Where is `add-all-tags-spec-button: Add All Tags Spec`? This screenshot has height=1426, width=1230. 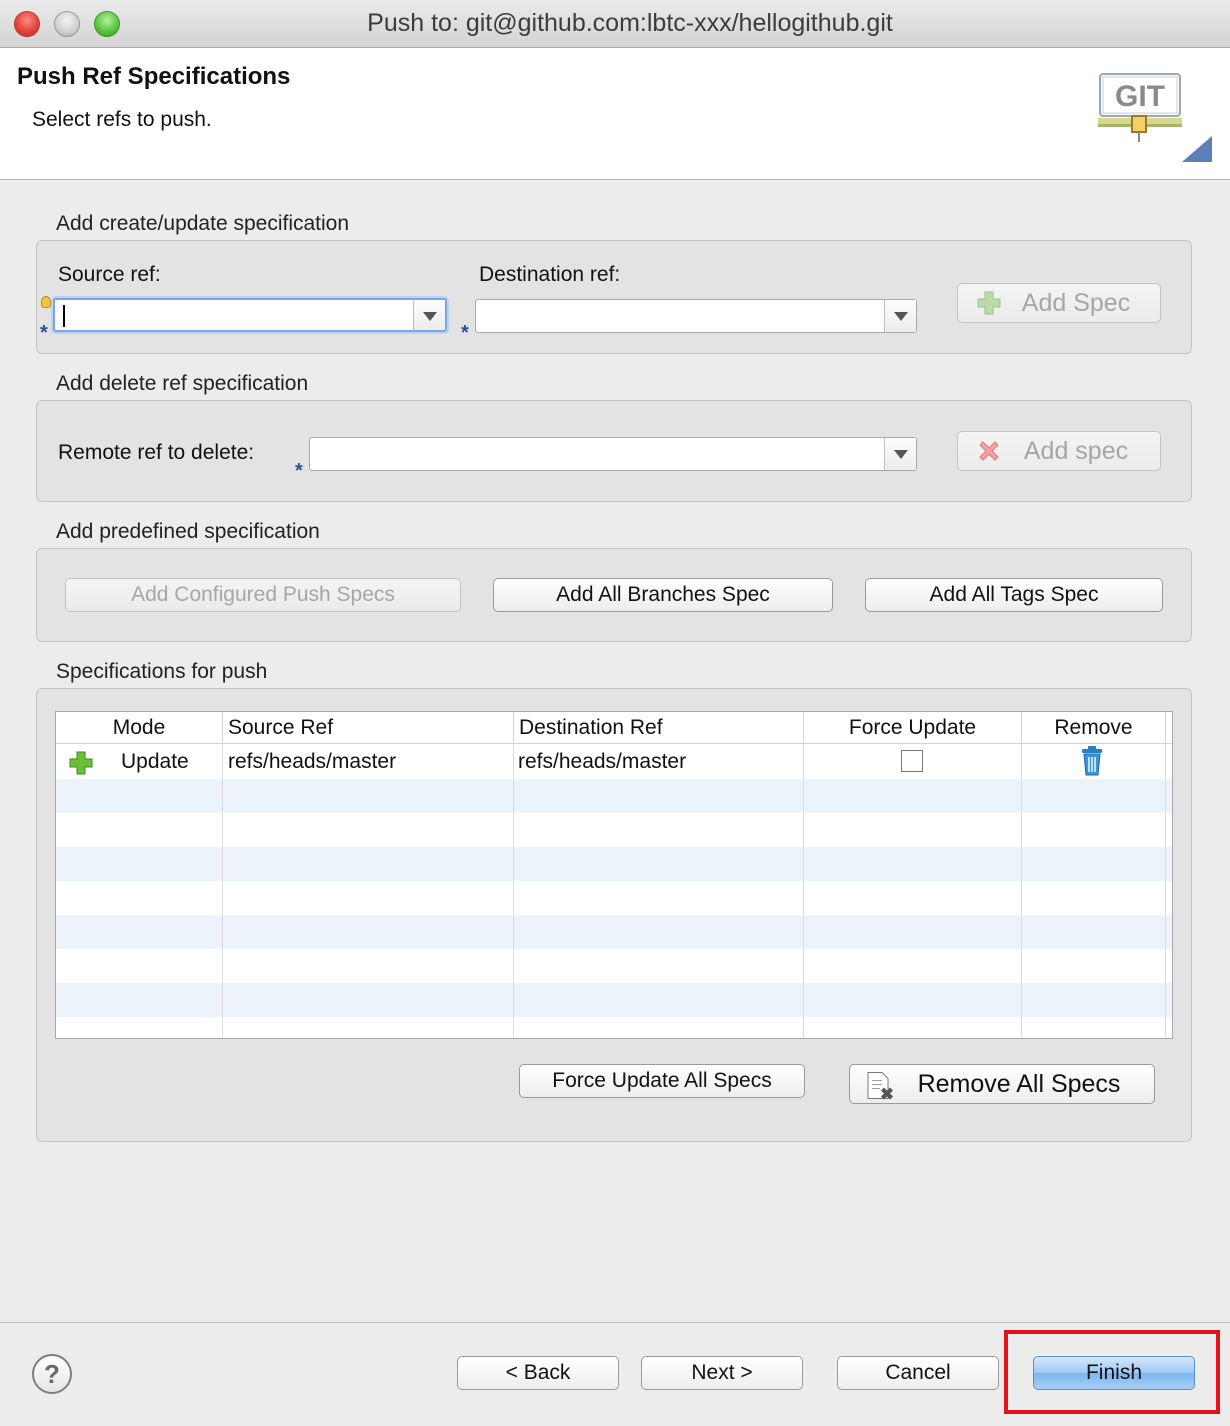
add-all-tags-spec-button: Add All Tags Spec is located at coordinates (1014, 595).